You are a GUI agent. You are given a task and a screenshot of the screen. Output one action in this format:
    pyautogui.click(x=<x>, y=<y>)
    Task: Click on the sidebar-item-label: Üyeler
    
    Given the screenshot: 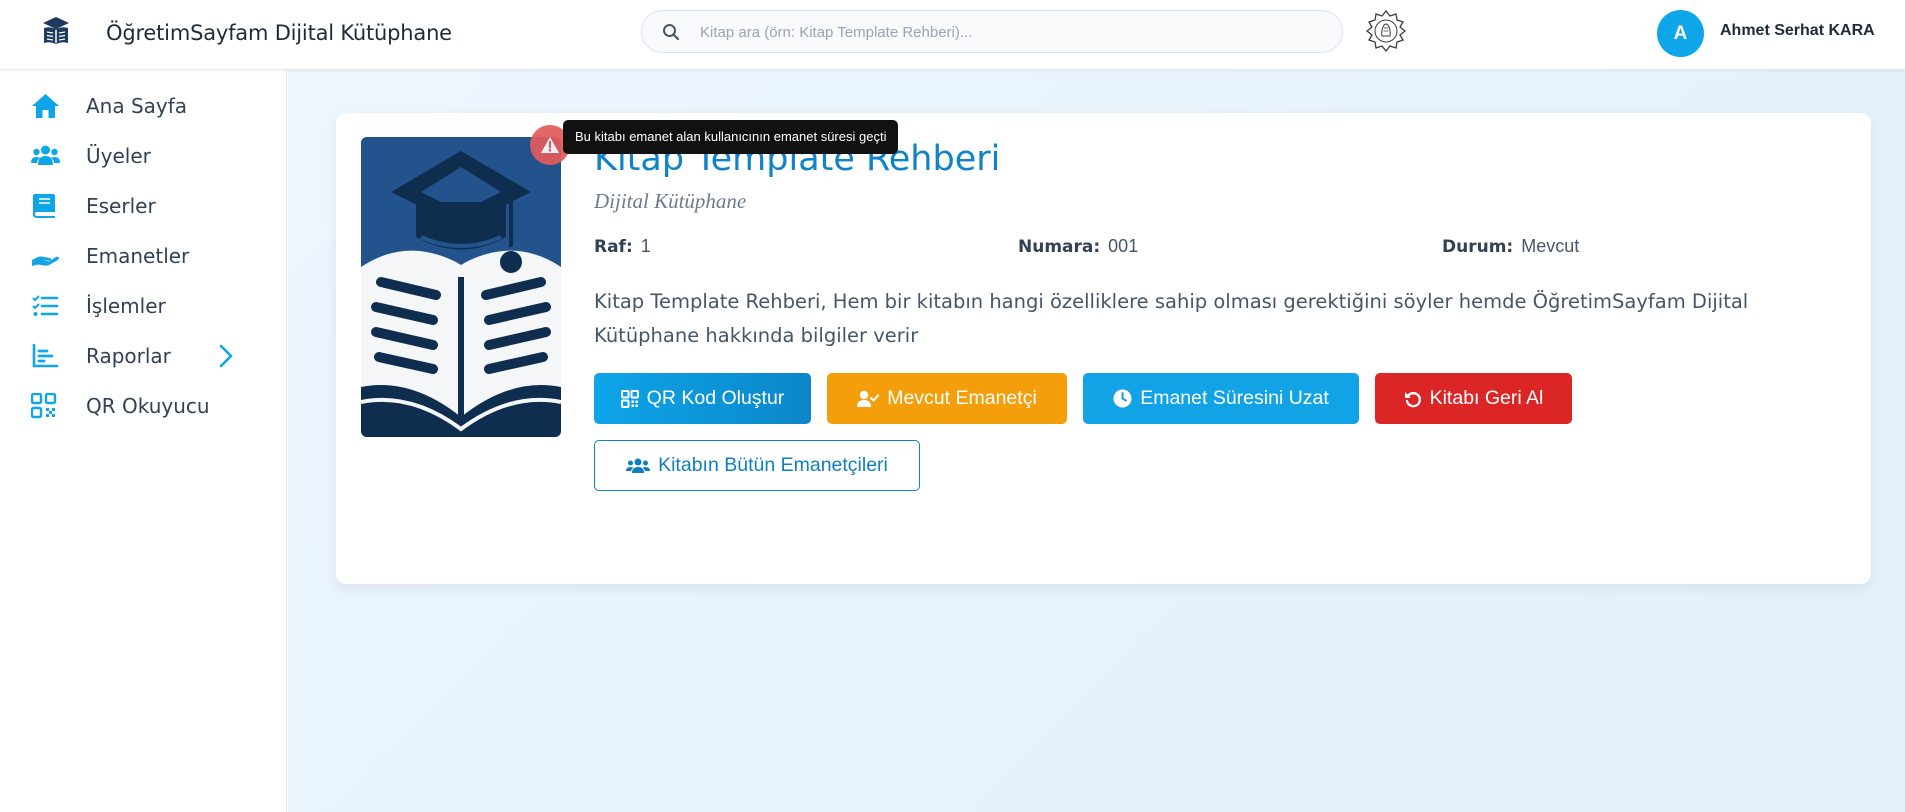 What is the action you would take?
    pyautogui.click(x=118, y=156)
    